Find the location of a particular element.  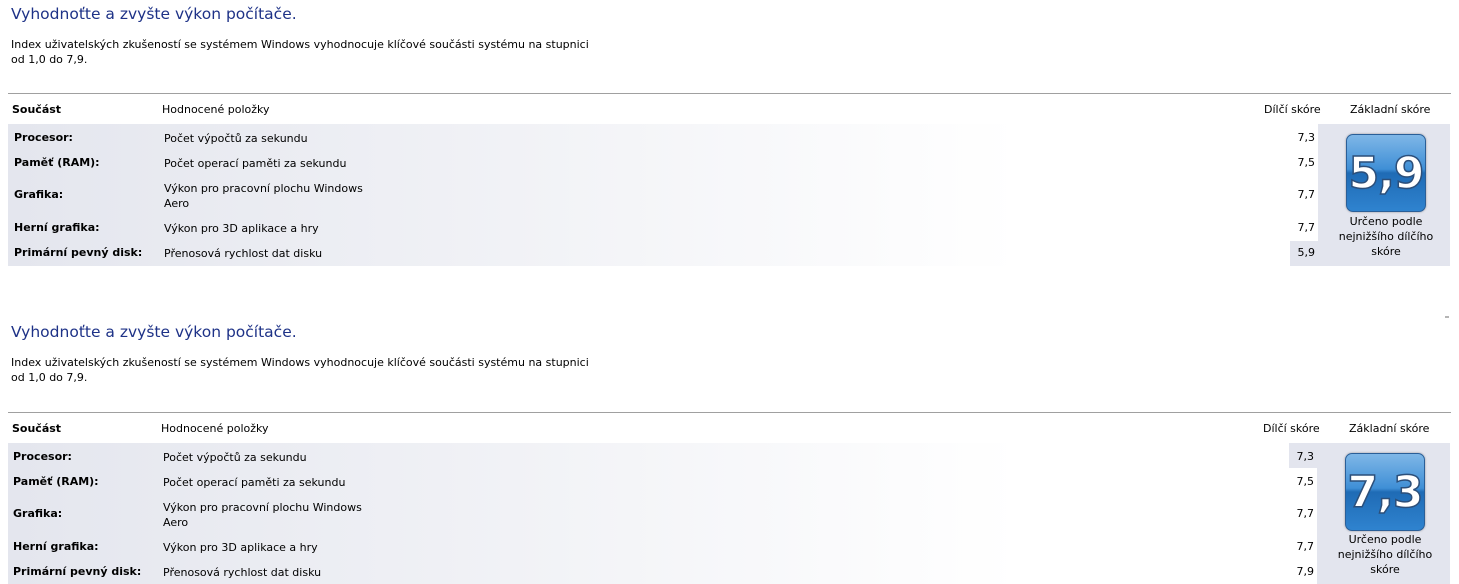

base-score-badge: 7,3 is located at coordinates (1385, 492).